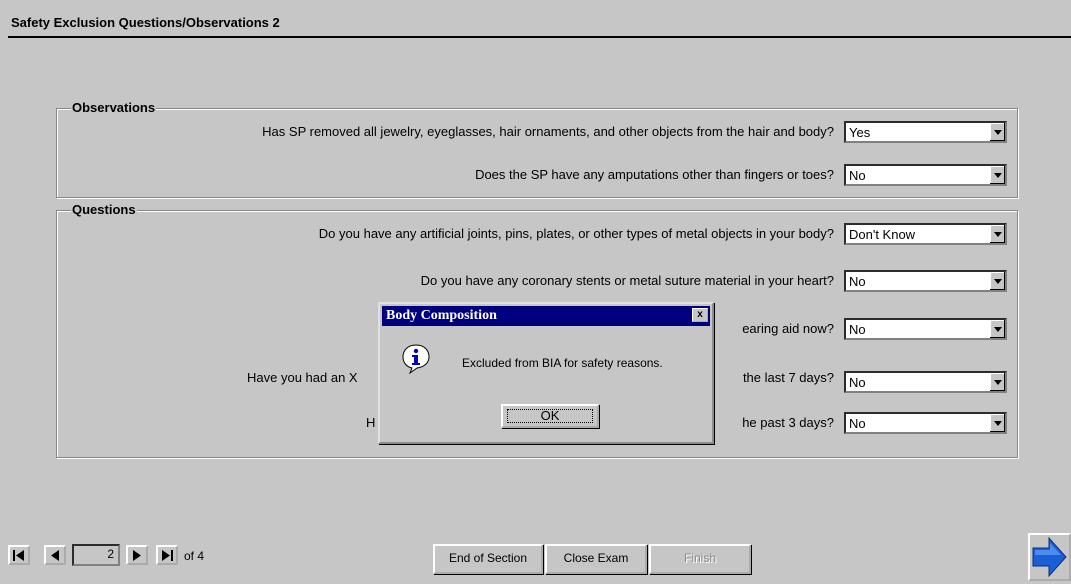 The width and height of the screenshot is (1071, 584). Describe the element at coordinates (925, 234) in the screenshot. I see `answer-dropdown: Don't Know` at that location.